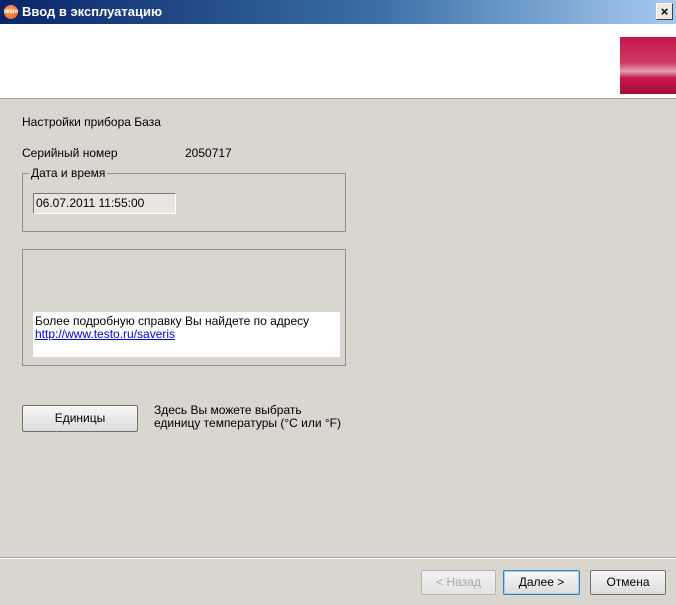  What do you see at coordinates (184, 199) in the screenshot?
I see `datetime-group: Дата и время 06.07.2011 11:55:00` at bounding box center [184, 199].